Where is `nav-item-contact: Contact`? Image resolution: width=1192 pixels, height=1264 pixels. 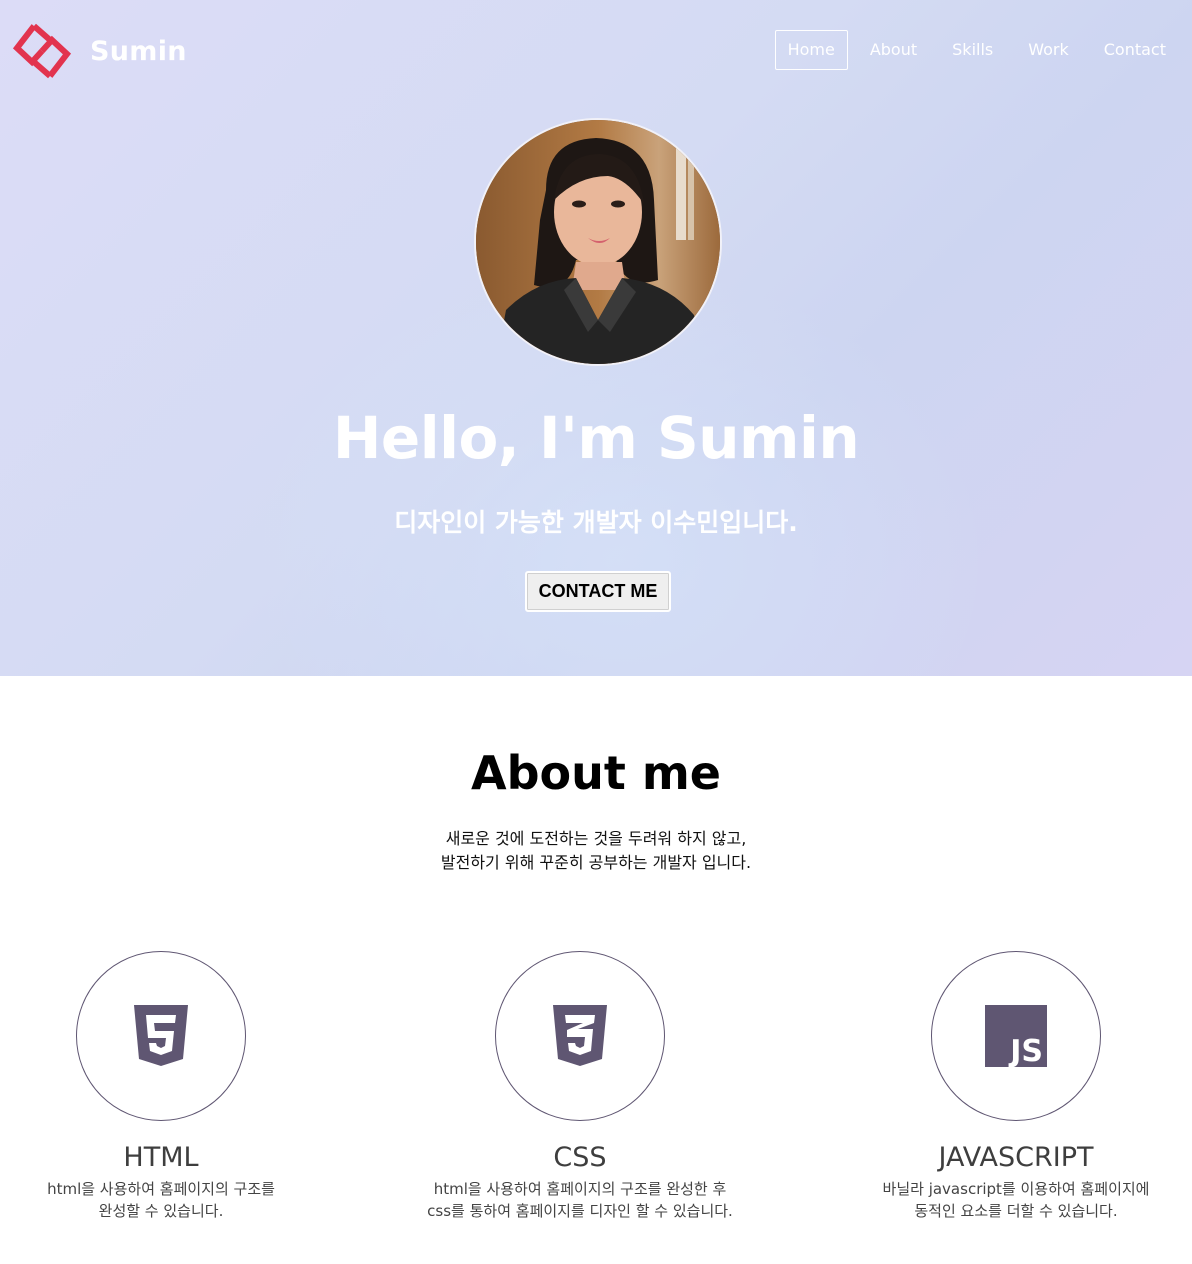
nav-item-contact: Contact is located at coordinates (1135, 50).